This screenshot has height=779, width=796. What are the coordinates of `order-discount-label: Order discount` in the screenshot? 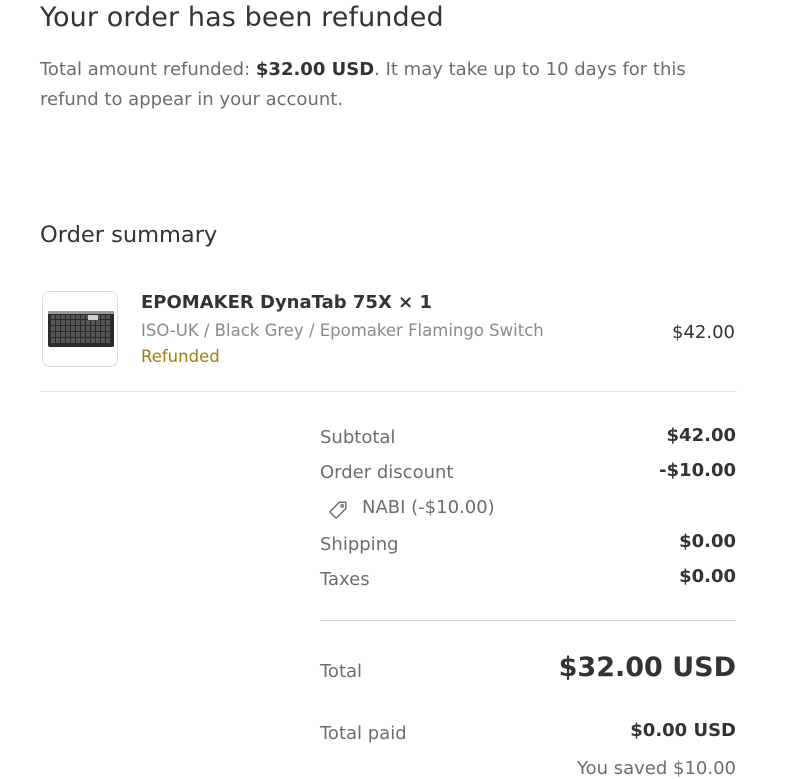 It's located at (387, 472).